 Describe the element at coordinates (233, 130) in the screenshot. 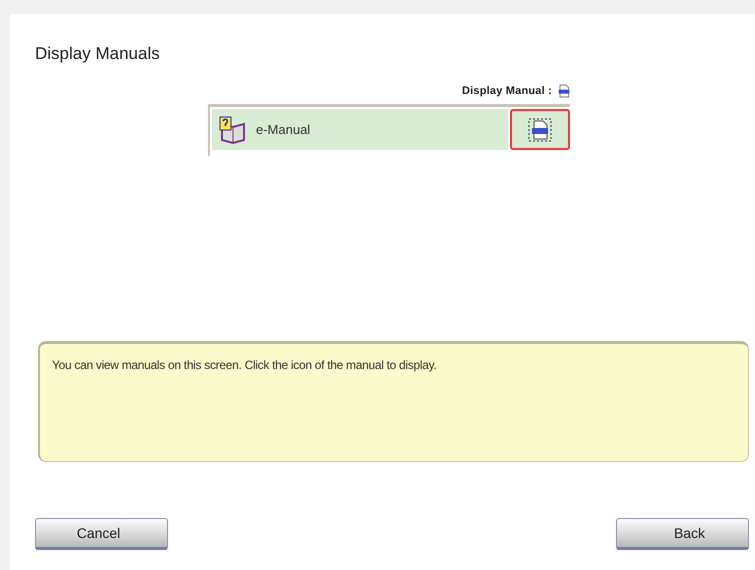

I see `help-book-icon` at that location.